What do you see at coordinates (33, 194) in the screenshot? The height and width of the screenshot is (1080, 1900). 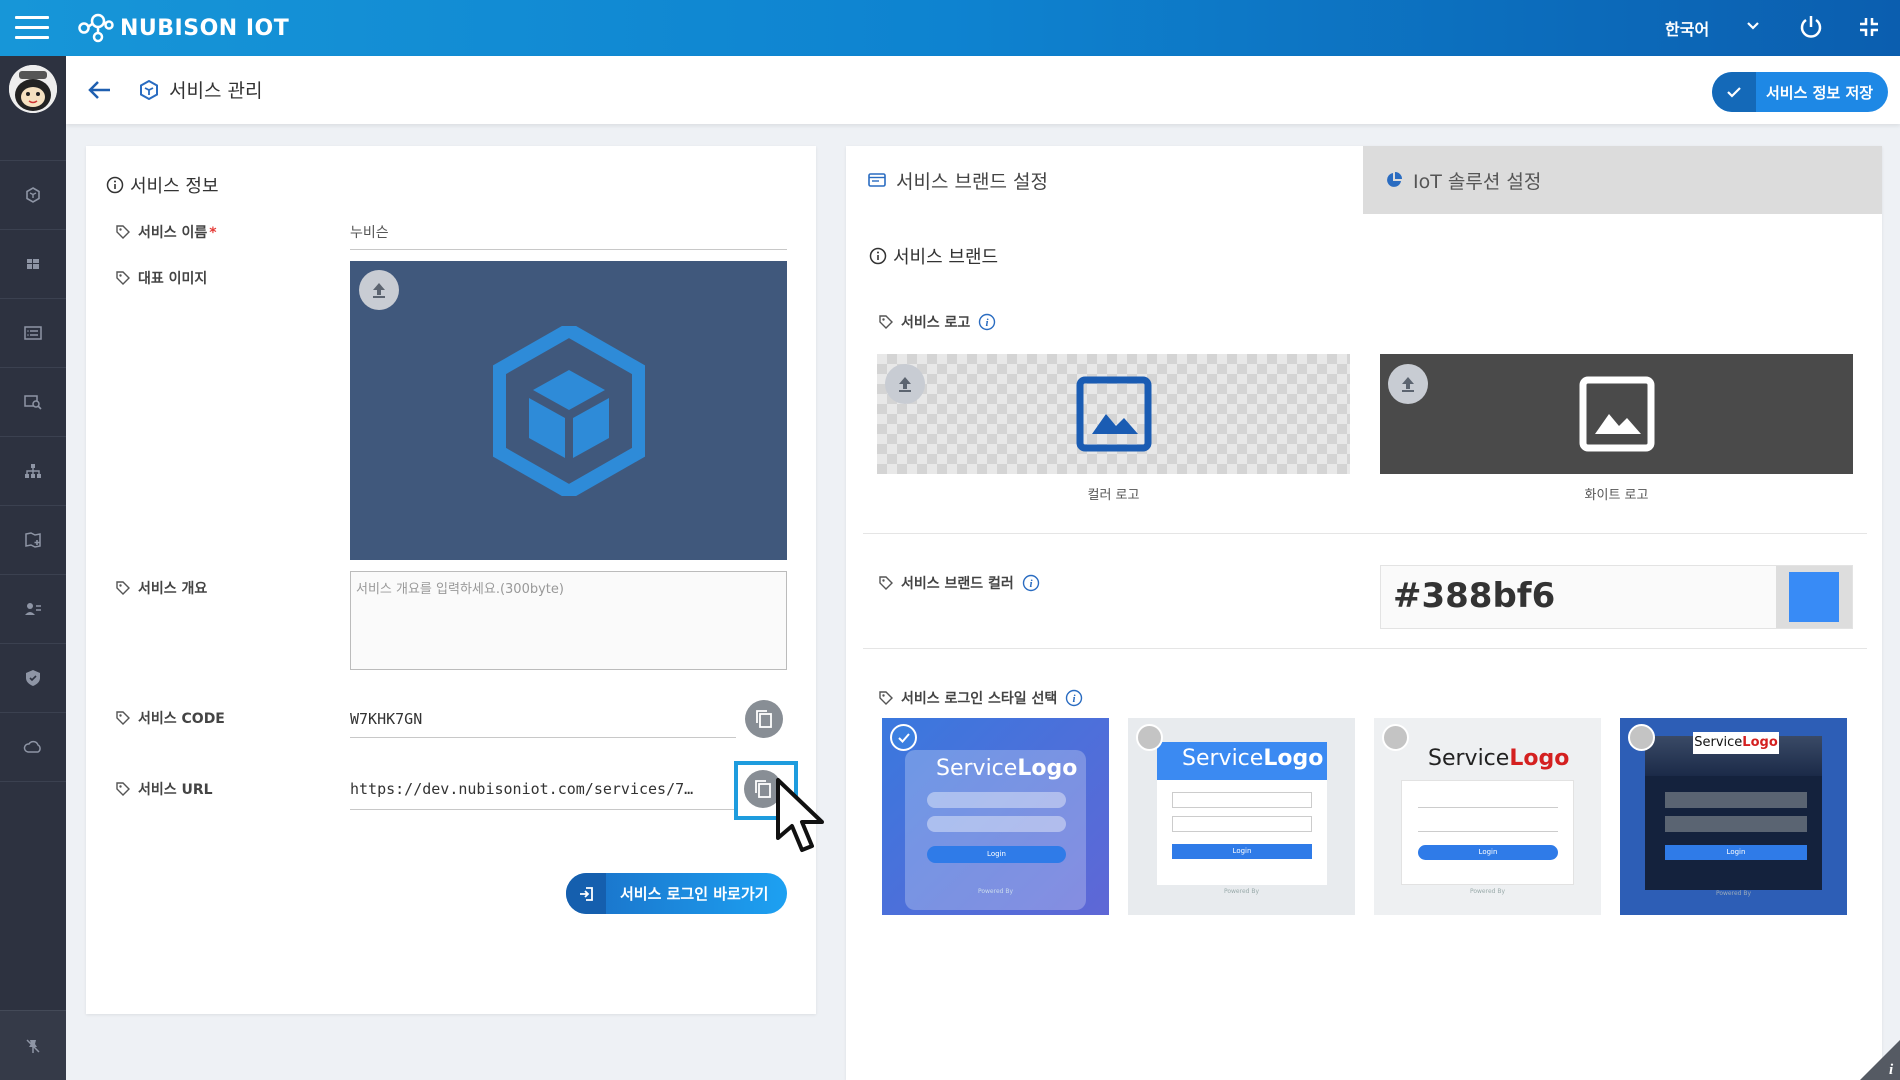 I see `sidebar-item-service` at bounding box center [33, 194].